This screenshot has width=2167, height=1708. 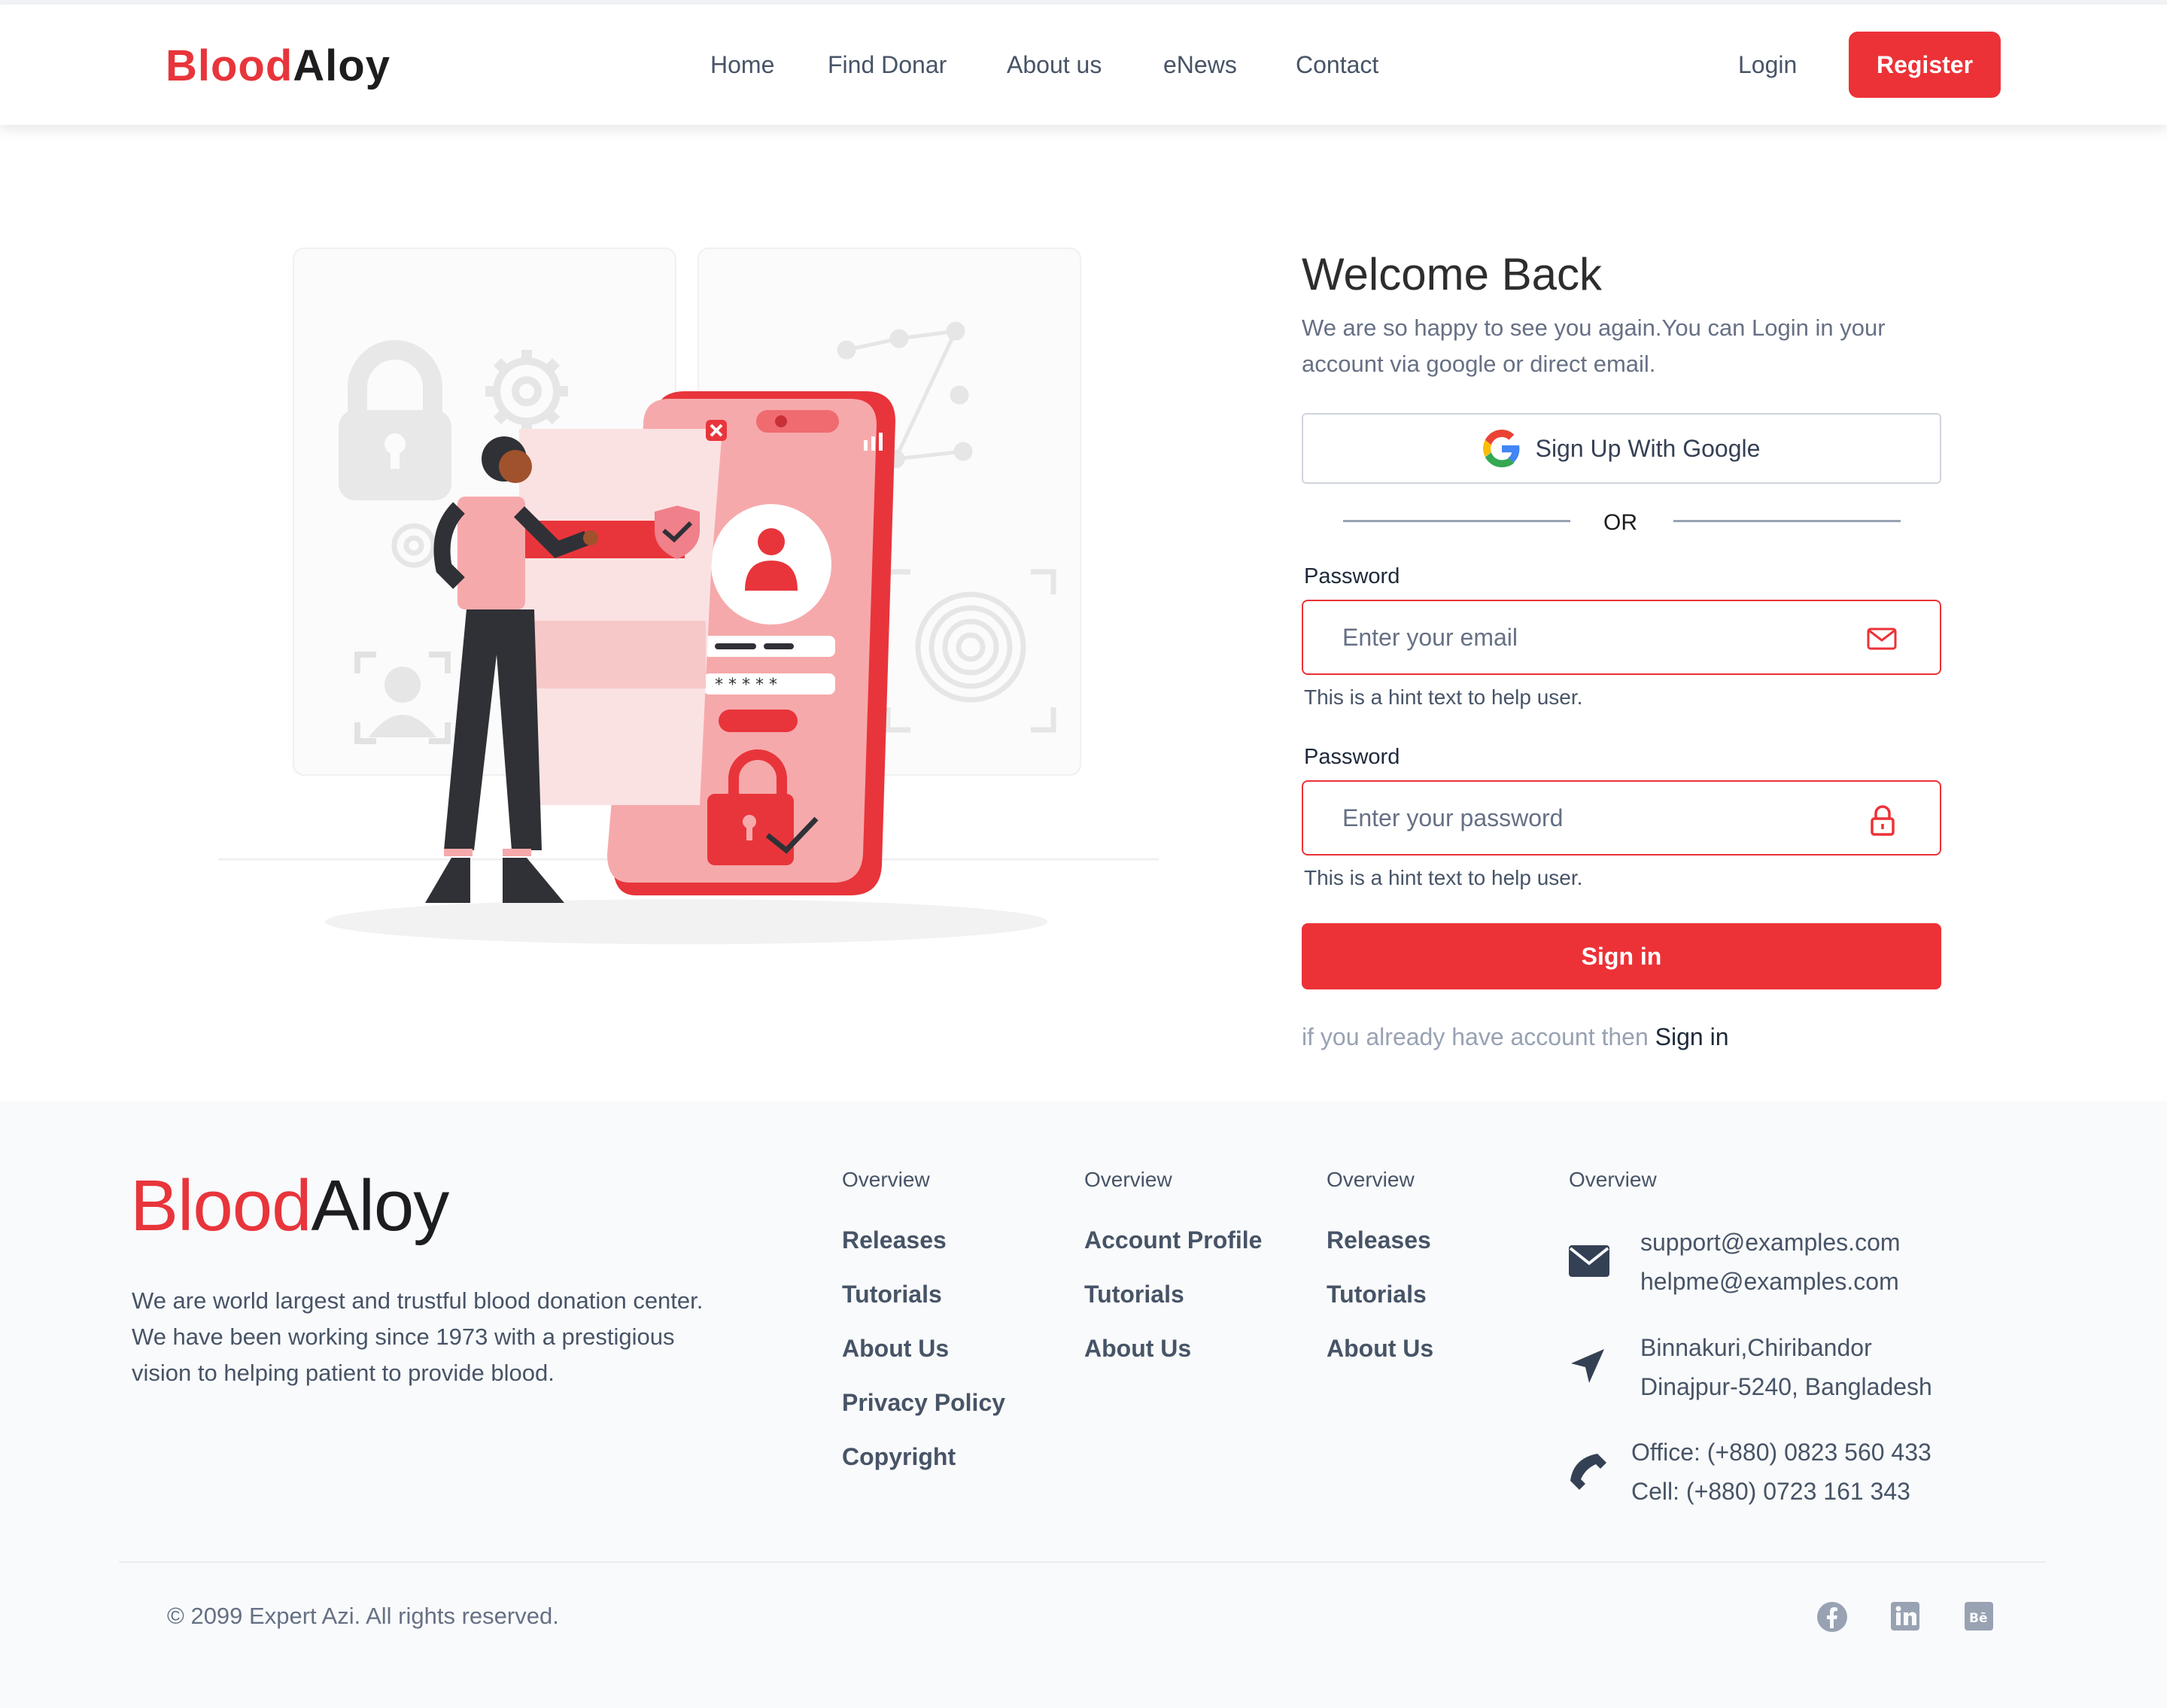 What do you see at coordinates (1692, 1036) in the screenshot?
I see `sign-in-link: Sign in` at bounding box center [1692, 1036].